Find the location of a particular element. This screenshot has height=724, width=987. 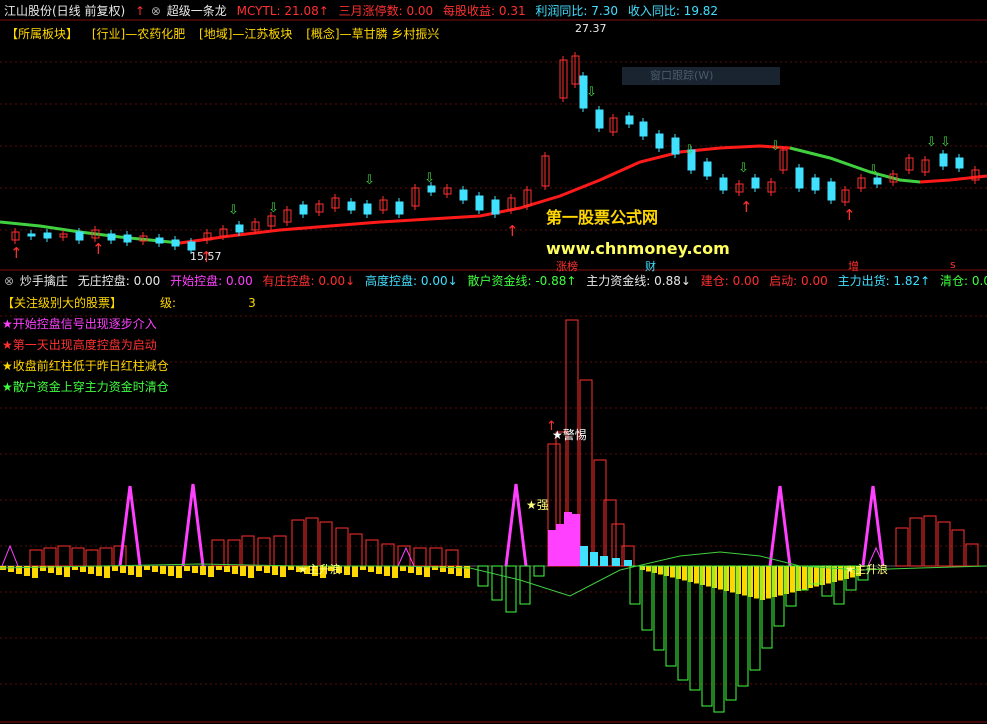

event-marker-finance: 财 is located at coordinates (650, 266).